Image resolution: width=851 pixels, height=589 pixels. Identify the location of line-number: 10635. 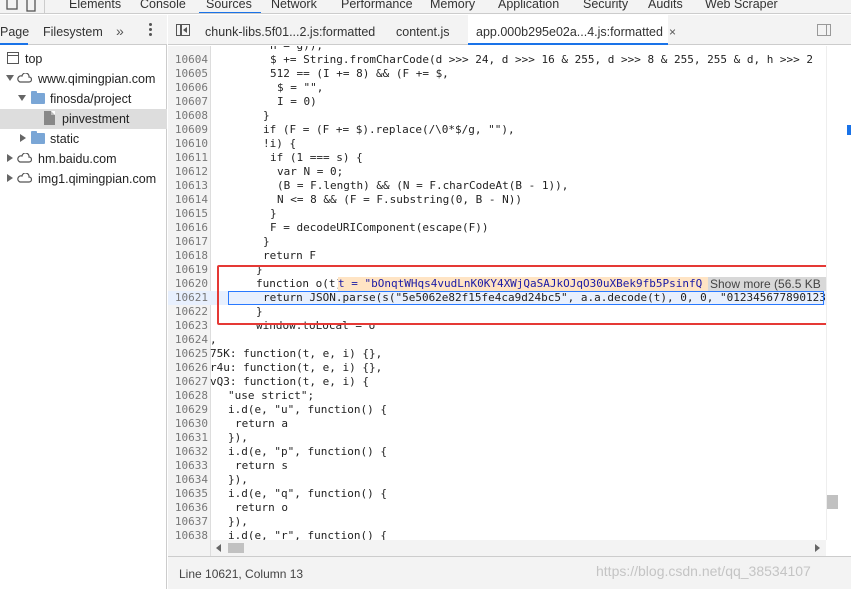
(188, 494).